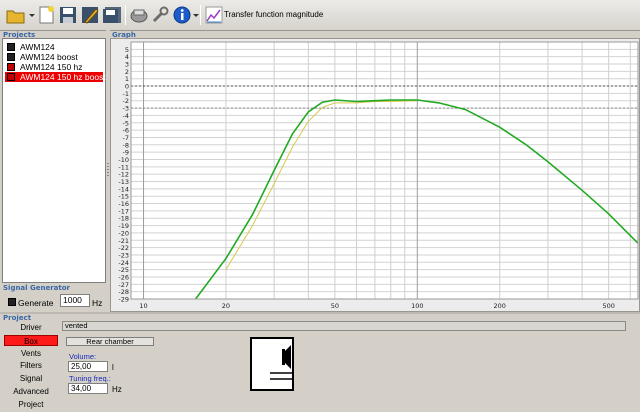  Describe the element at coordinates (344, 326) in the screenshot. I see `box-type-header: vented` at that location.